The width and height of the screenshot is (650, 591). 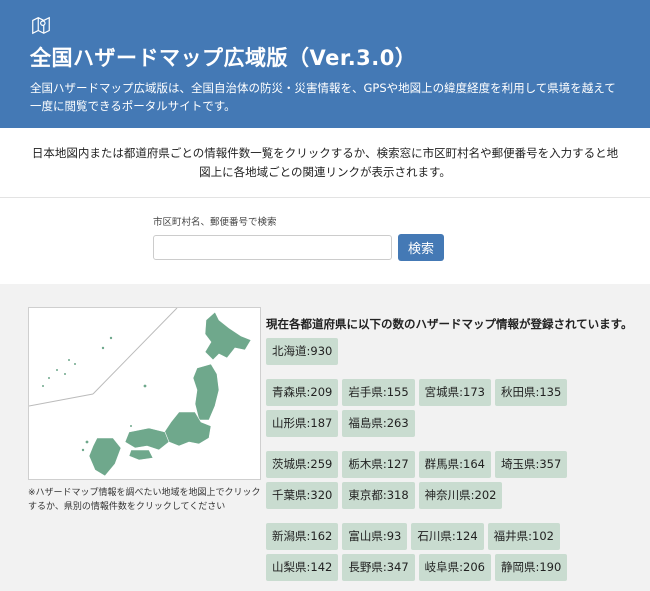 What do you see at coordinates (454, 464) in the screenshot?
I see `prefecture-count-chip: 群馬県:164` at bounding box center [454, 464].